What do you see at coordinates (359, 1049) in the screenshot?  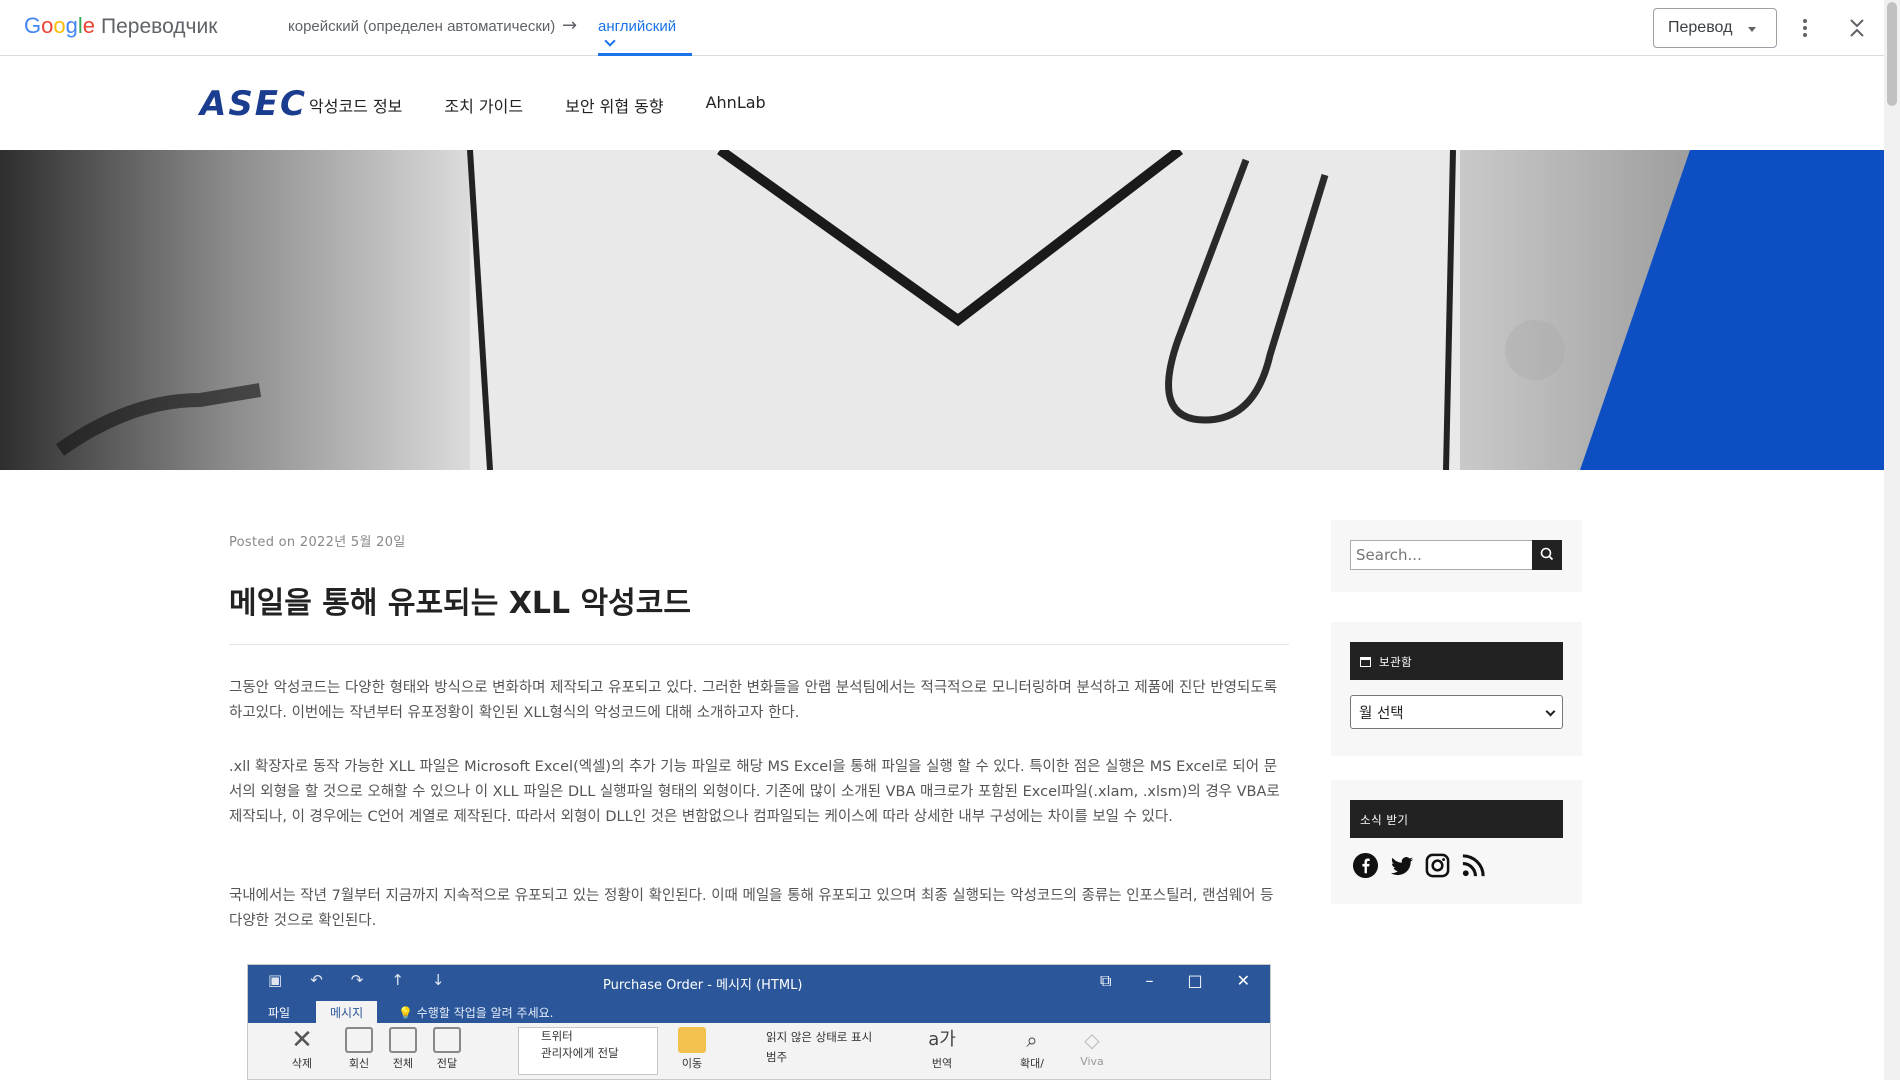 I see `ribbon-reply: 회신` at bounding box center [359, 1049].